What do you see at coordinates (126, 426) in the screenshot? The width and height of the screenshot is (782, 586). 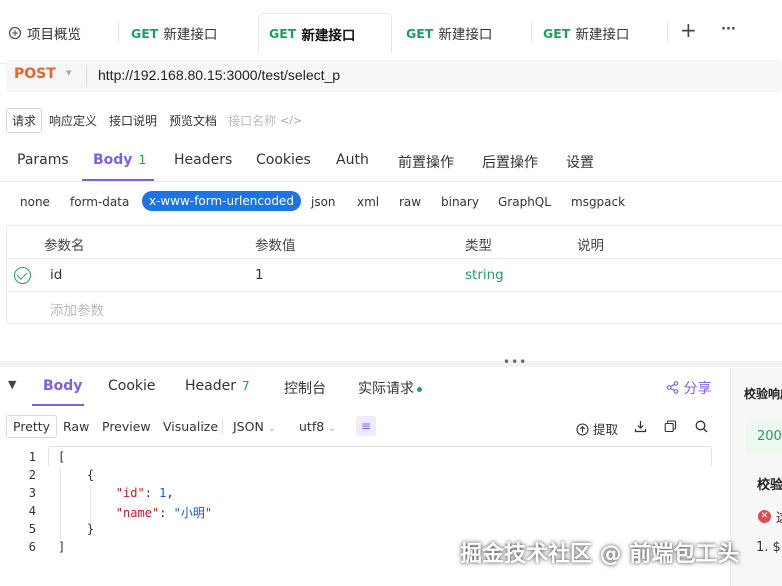 I see `view-preview: Preview` at bounding box center [126, 426].